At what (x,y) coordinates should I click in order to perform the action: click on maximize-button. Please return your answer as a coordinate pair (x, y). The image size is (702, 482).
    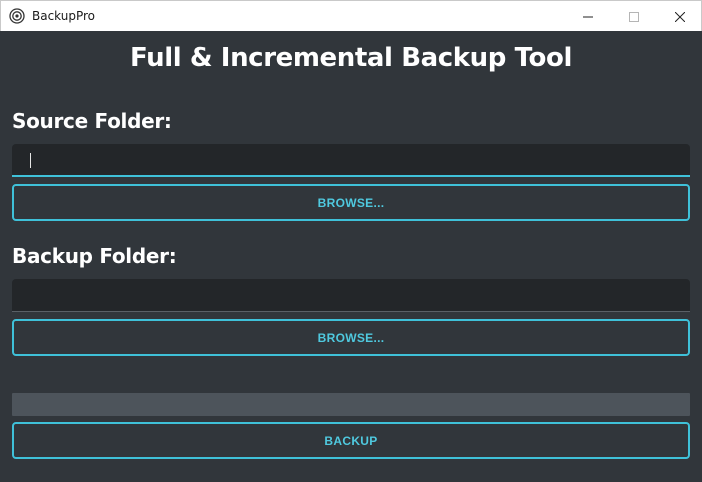
    Looking at the image, I should click on (634, 16).